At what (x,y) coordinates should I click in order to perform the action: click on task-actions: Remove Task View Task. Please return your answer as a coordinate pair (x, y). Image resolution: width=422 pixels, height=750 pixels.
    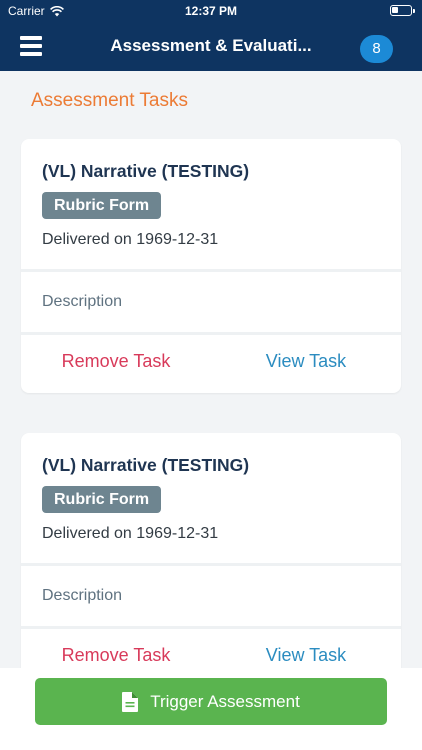
    Looking at the image, I should click on (211, 361).